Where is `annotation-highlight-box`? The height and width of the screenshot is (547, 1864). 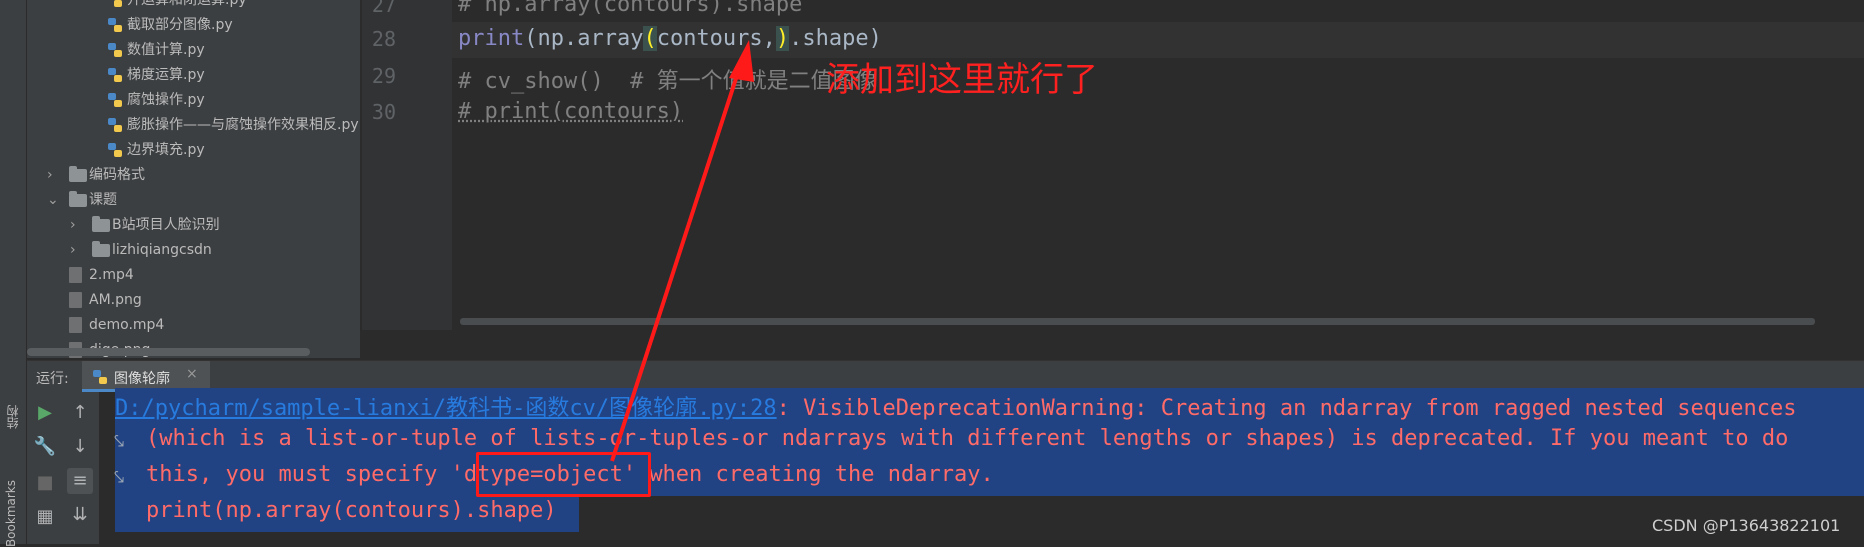
annotation-highlight-box is located at coordinates (563, 474).